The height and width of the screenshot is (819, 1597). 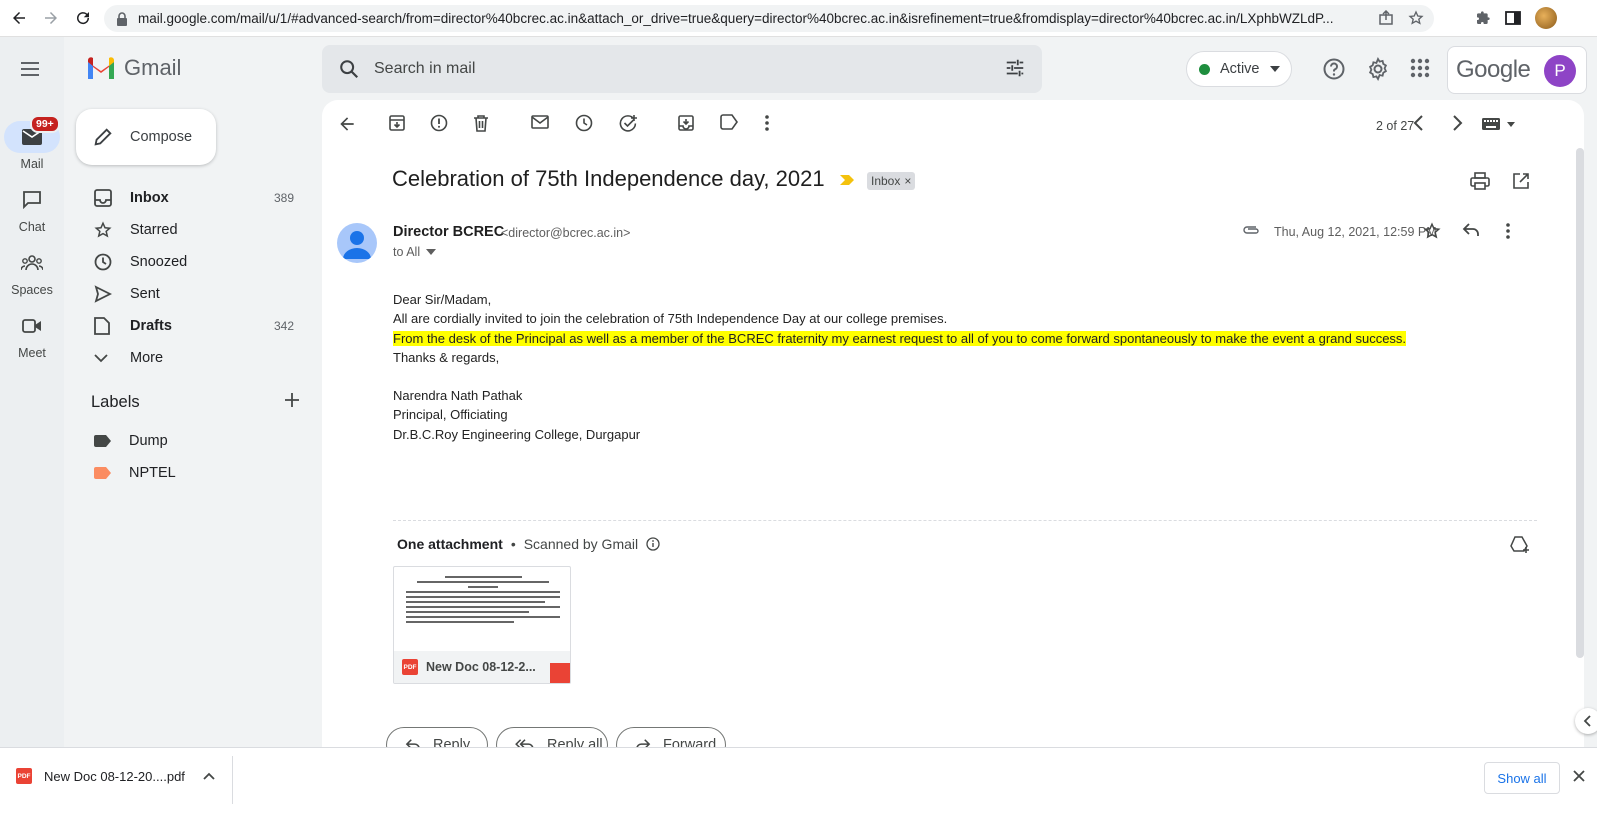 What do you see at coordinates (196, 230) in the screenshot?
I see `sidebar-item-starred: Starred` at bounding box center [196, 230].